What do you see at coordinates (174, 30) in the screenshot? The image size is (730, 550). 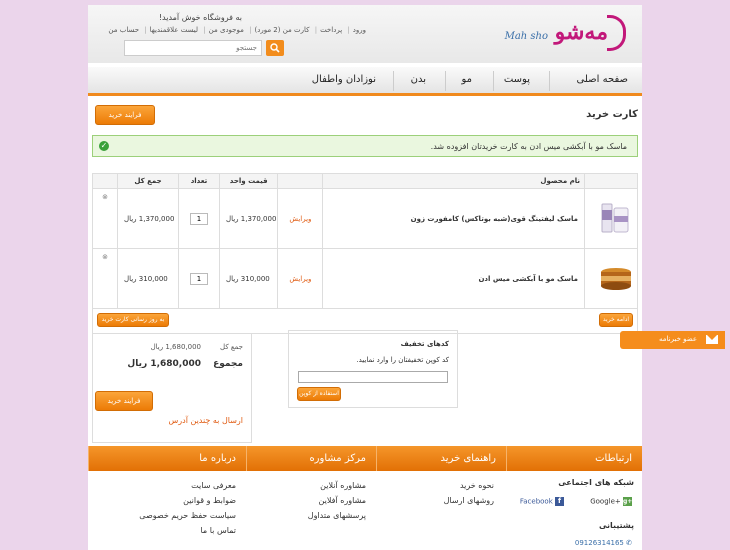 I see `wishlist-link: لیست علاقمندیها` at bounding box center [174, 30].